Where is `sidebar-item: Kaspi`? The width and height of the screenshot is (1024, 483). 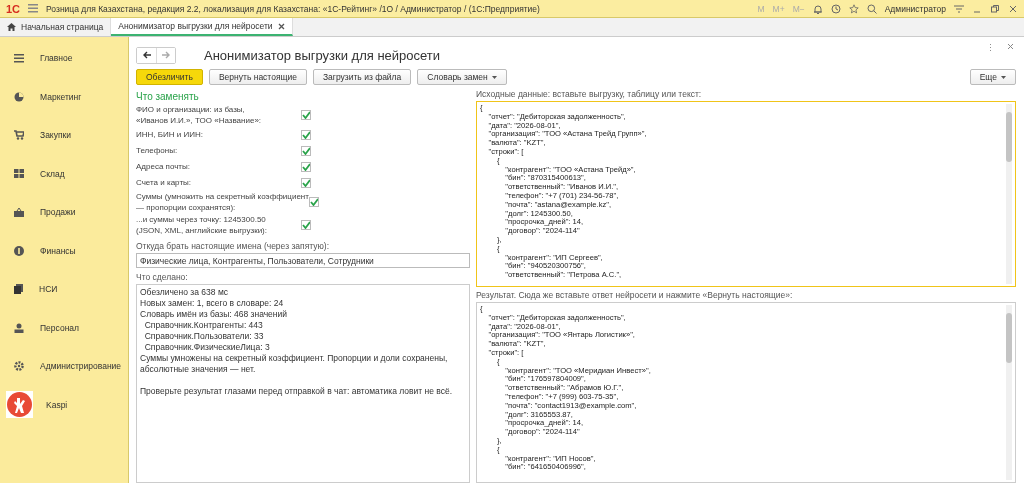 sidebar-item: Kaspi is located at coordinates (64, 404).